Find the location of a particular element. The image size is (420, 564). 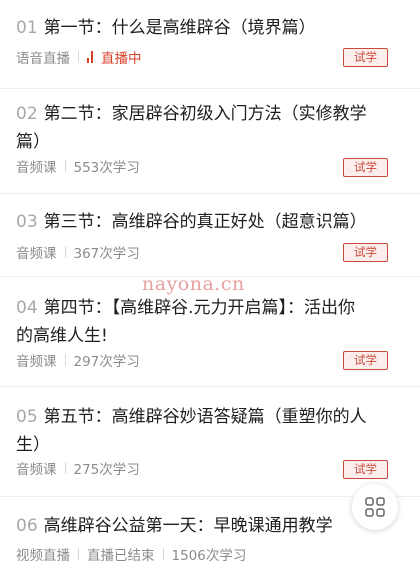

lesson-number: 01 is located at coordinates (27, 28).